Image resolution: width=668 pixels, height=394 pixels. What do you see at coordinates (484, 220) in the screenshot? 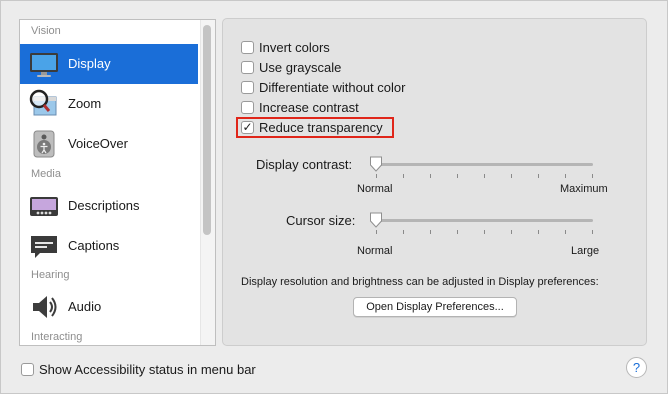
I see `cursor-size-slider-track` at bounding box center [484, 220].